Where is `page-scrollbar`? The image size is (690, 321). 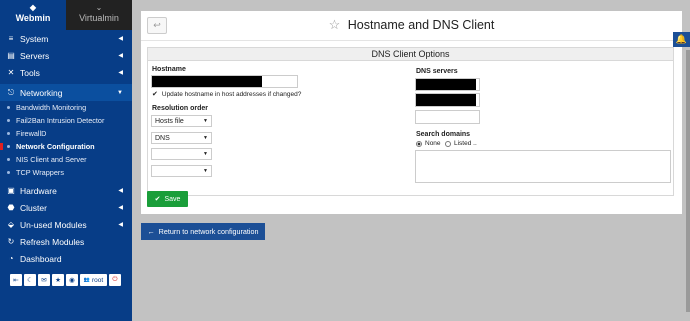 page-scrollbar is located at coordinates (688, 181).